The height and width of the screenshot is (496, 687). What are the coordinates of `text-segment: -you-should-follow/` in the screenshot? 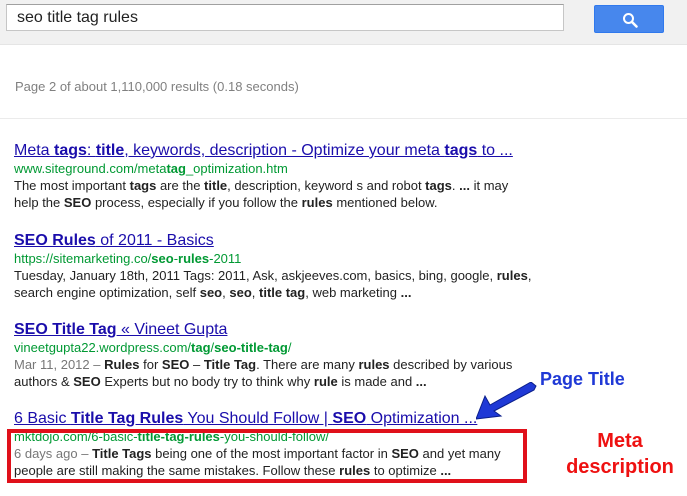 It's located at (274, 436).